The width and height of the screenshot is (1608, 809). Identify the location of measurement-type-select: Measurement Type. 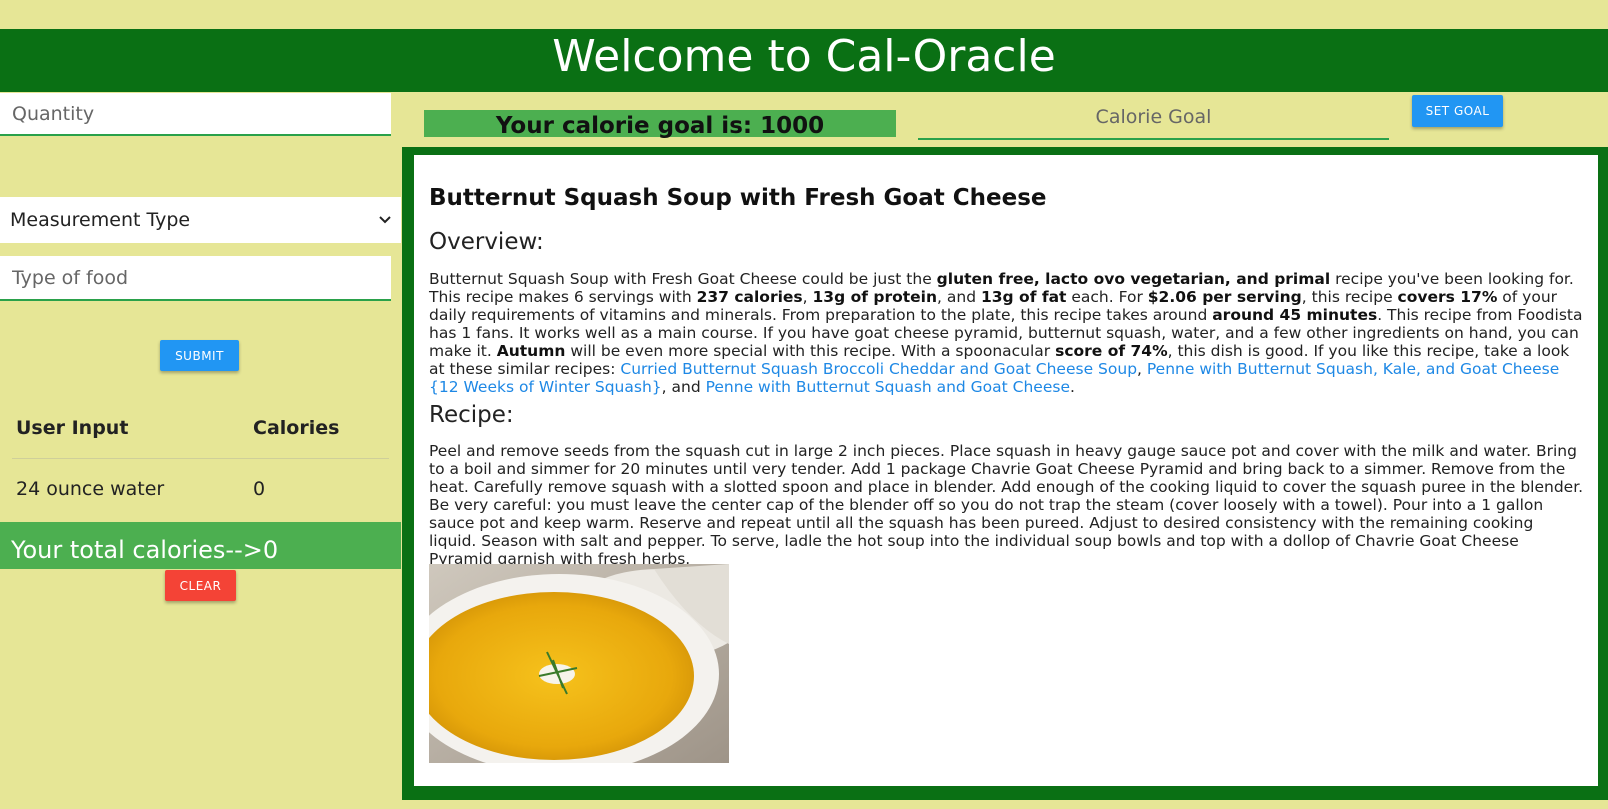
(200, 220).